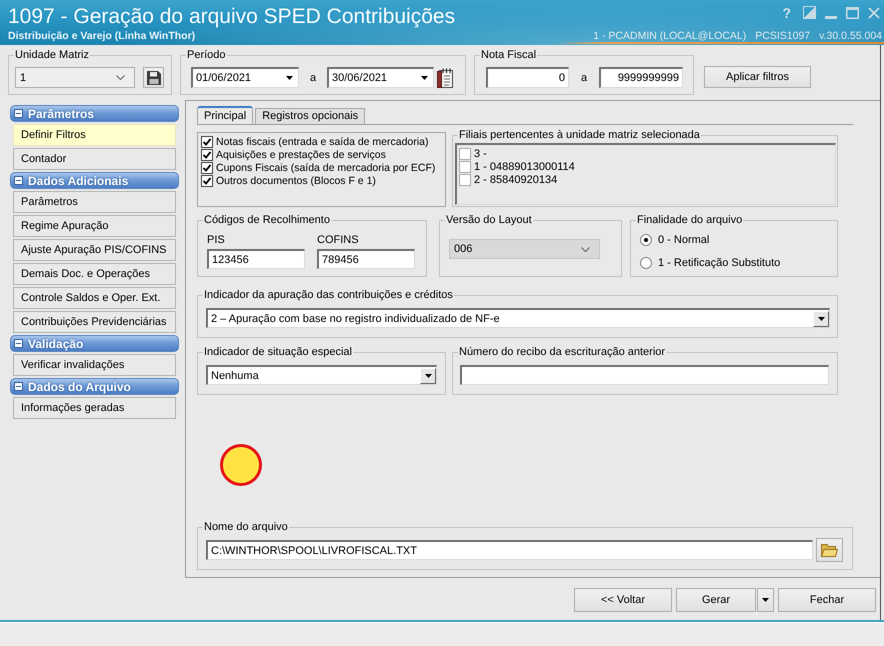 Image resolution: width=884 pixels, height=646 pixels. What do you see at coordinates (509, 550) in the screenshot?
I see `file-path-field: C:\WINTHOR\SPOOL\LIVROFISCAL.TXT` at bounding box center [509, 550].